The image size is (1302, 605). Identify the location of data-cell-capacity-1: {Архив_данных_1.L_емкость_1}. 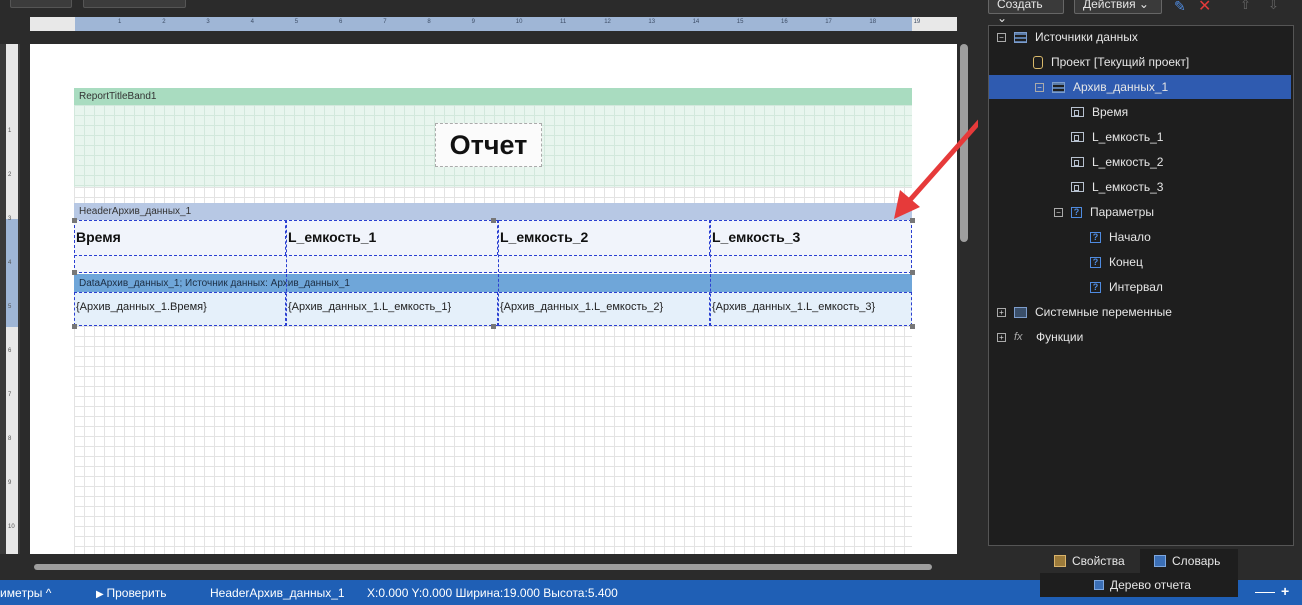
(392, 309).